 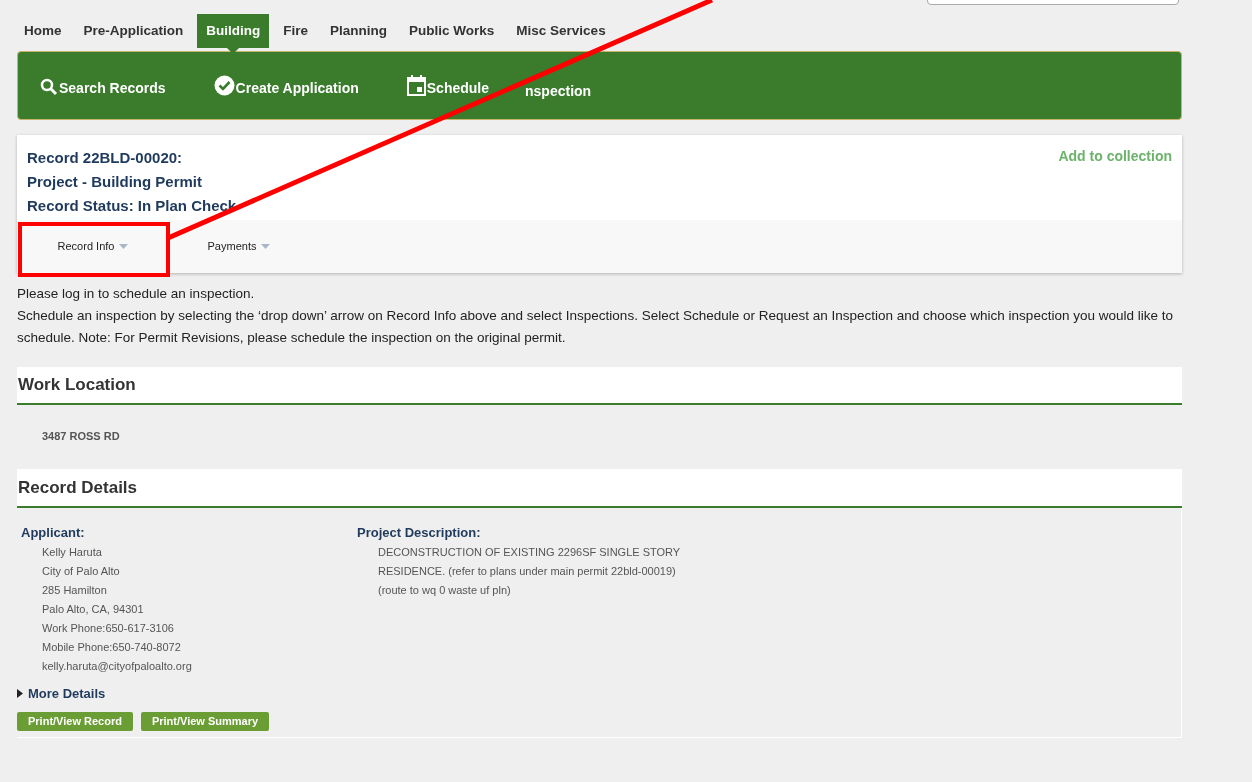 I want to click on nav-tab: Misc Services, so click(x=561, y=31).